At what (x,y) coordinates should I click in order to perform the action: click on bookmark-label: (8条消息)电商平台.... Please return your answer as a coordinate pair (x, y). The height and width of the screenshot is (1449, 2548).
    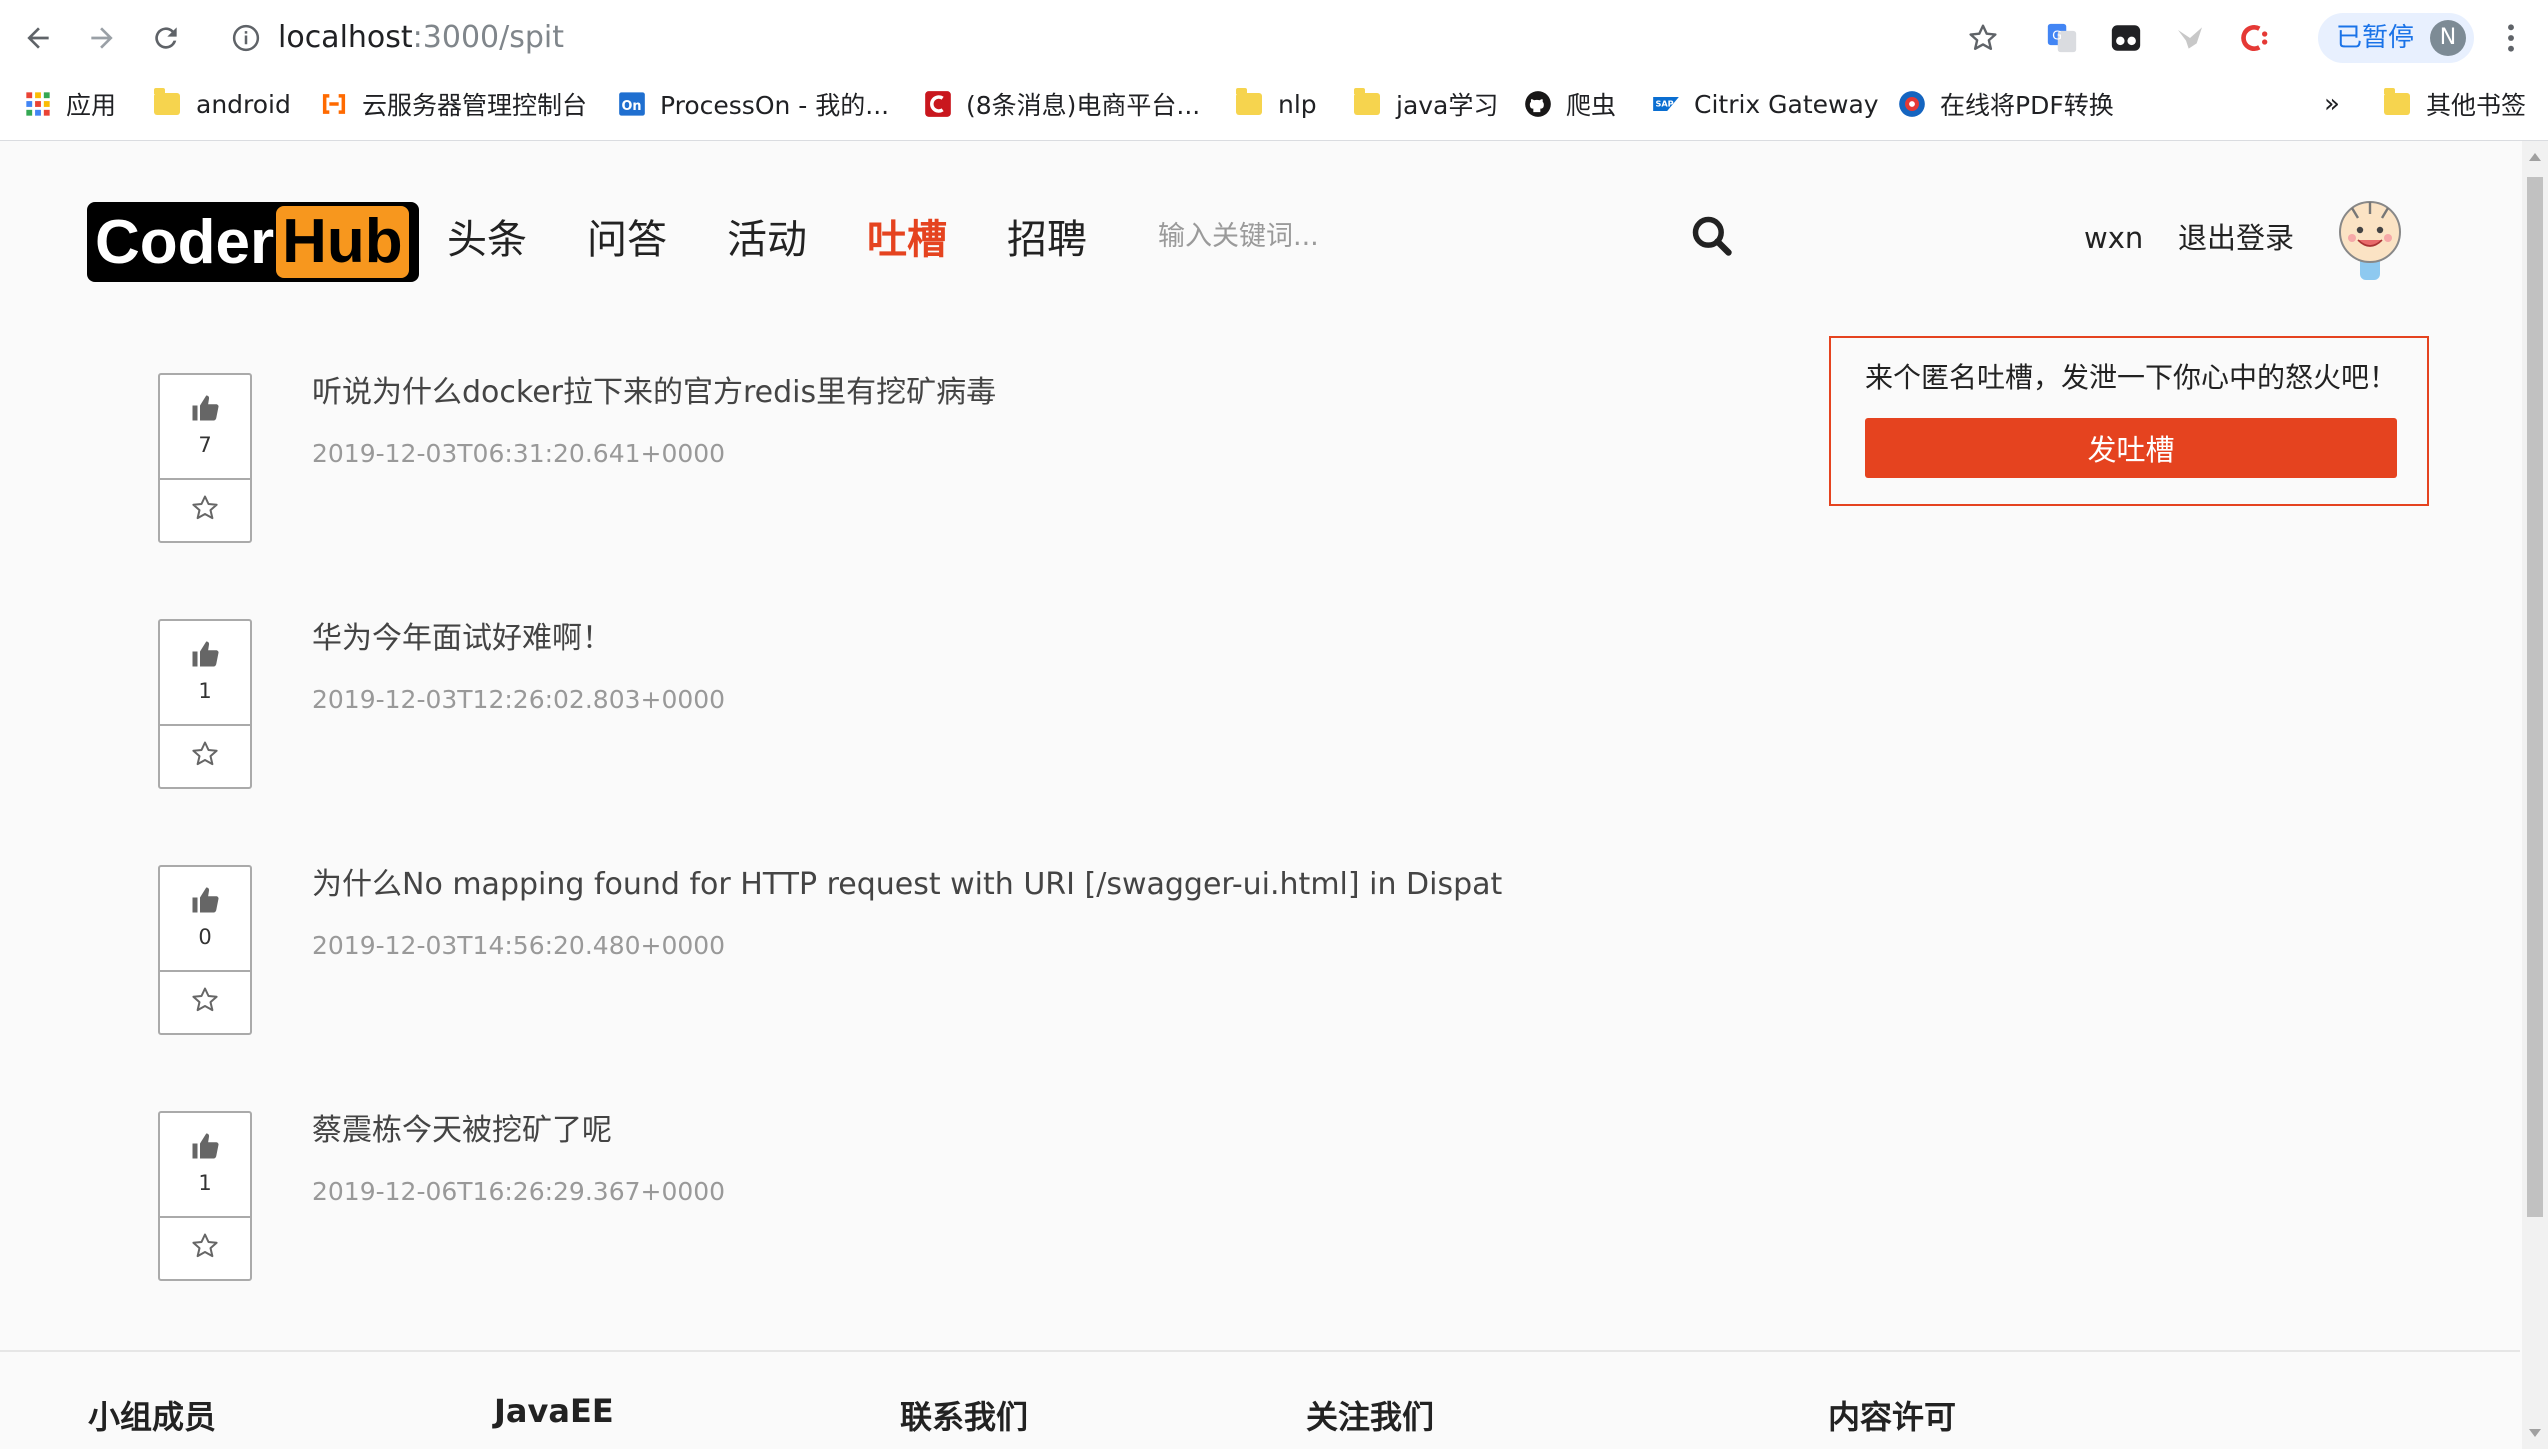
    Looking at the image, I should click on (1083, 105).